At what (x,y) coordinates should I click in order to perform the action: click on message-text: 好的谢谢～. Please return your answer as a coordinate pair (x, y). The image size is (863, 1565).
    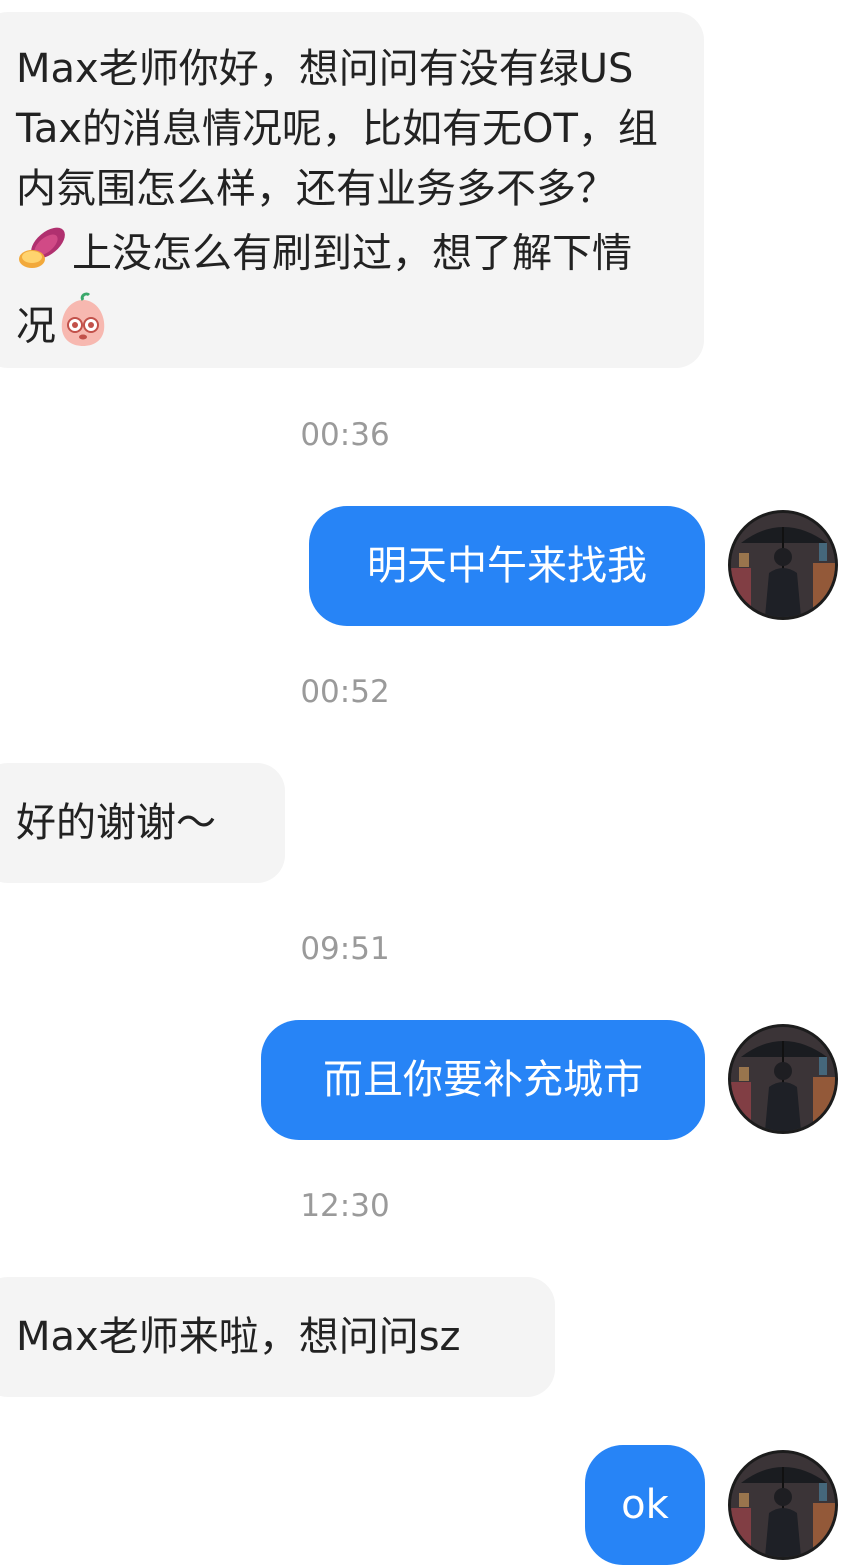
    Looking at the image, I should click on (116, 823).